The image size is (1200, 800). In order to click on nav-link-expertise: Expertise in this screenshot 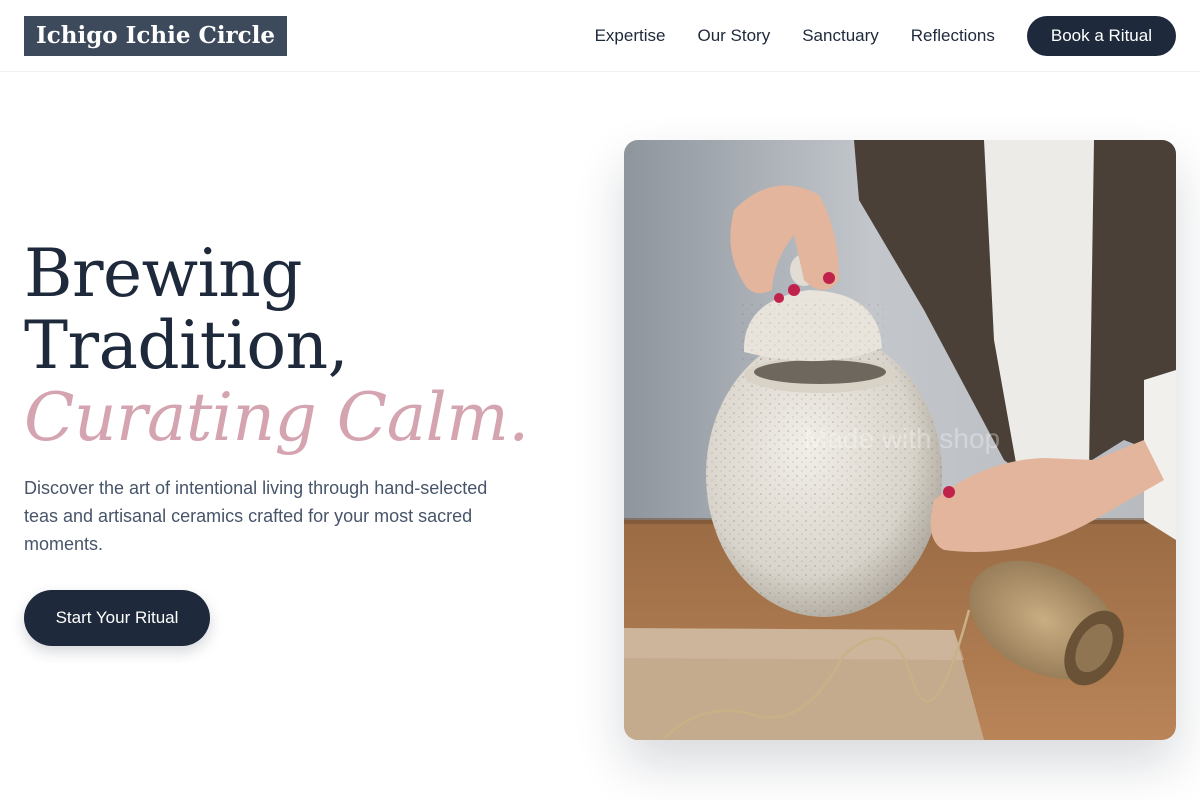, I will do `click(630, 36)`.